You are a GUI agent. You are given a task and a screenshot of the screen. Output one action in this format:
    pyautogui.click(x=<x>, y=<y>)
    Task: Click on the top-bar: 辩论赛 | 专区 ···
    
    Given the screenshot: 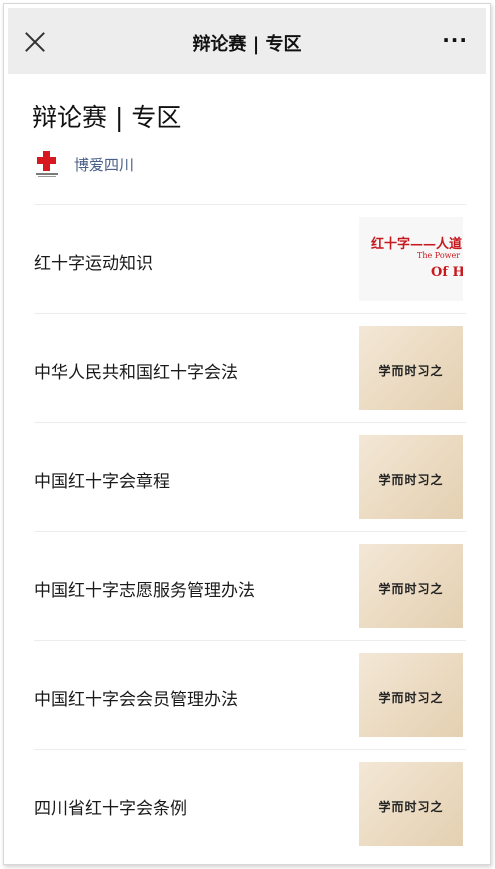 What is the action you would take?
    pyautogui.click(x=247, y=41)
    